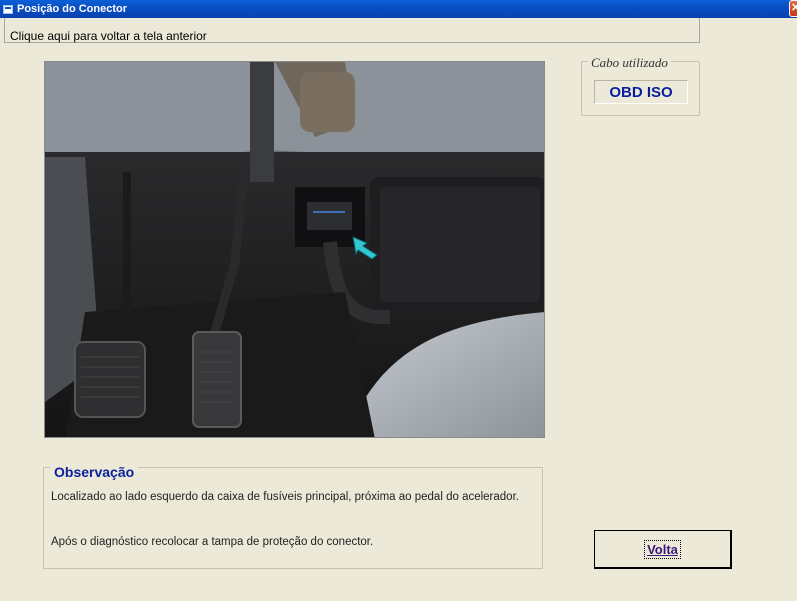 This screenshot has height=601, width=797. I want to click on volta-label: Volta, so click(662, 549).